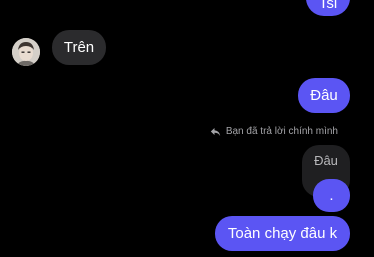 This screenshot has width=374, height=257. I want to click on message-bubble-outgoing: Toàn chạy đâu k, so click(282, 233).